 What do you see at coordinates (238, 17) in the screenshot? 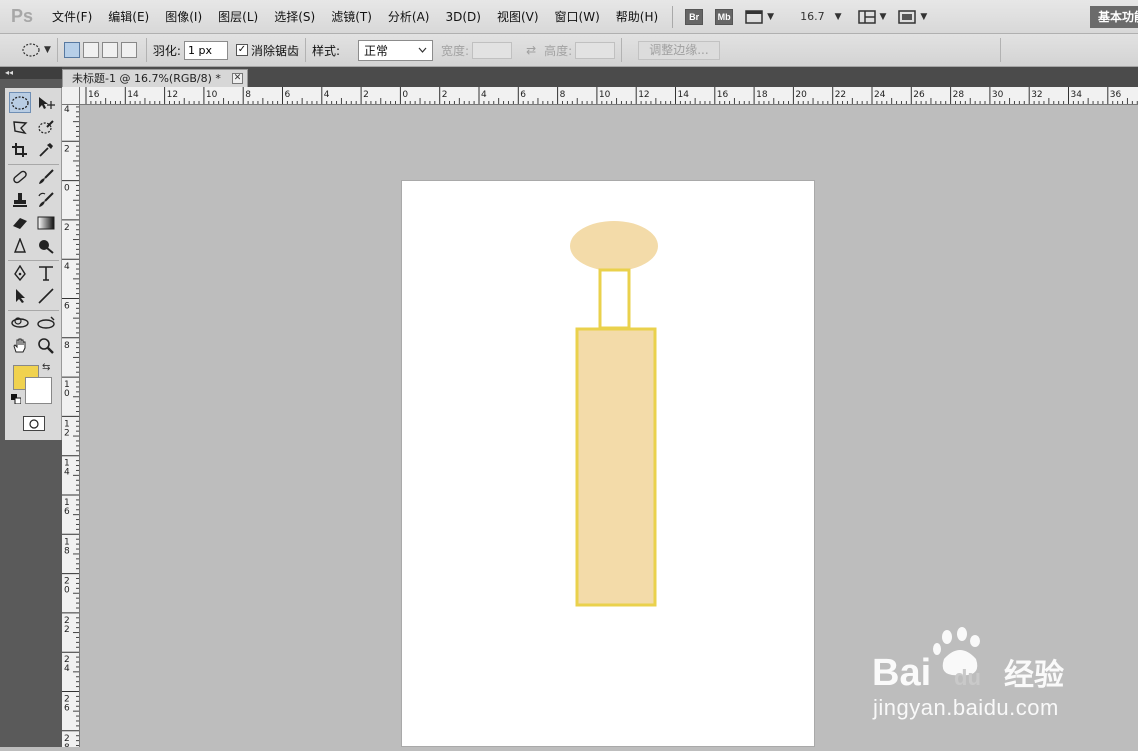
I see `menu-layer: 图层(L)` at bounding box center [238, 17].